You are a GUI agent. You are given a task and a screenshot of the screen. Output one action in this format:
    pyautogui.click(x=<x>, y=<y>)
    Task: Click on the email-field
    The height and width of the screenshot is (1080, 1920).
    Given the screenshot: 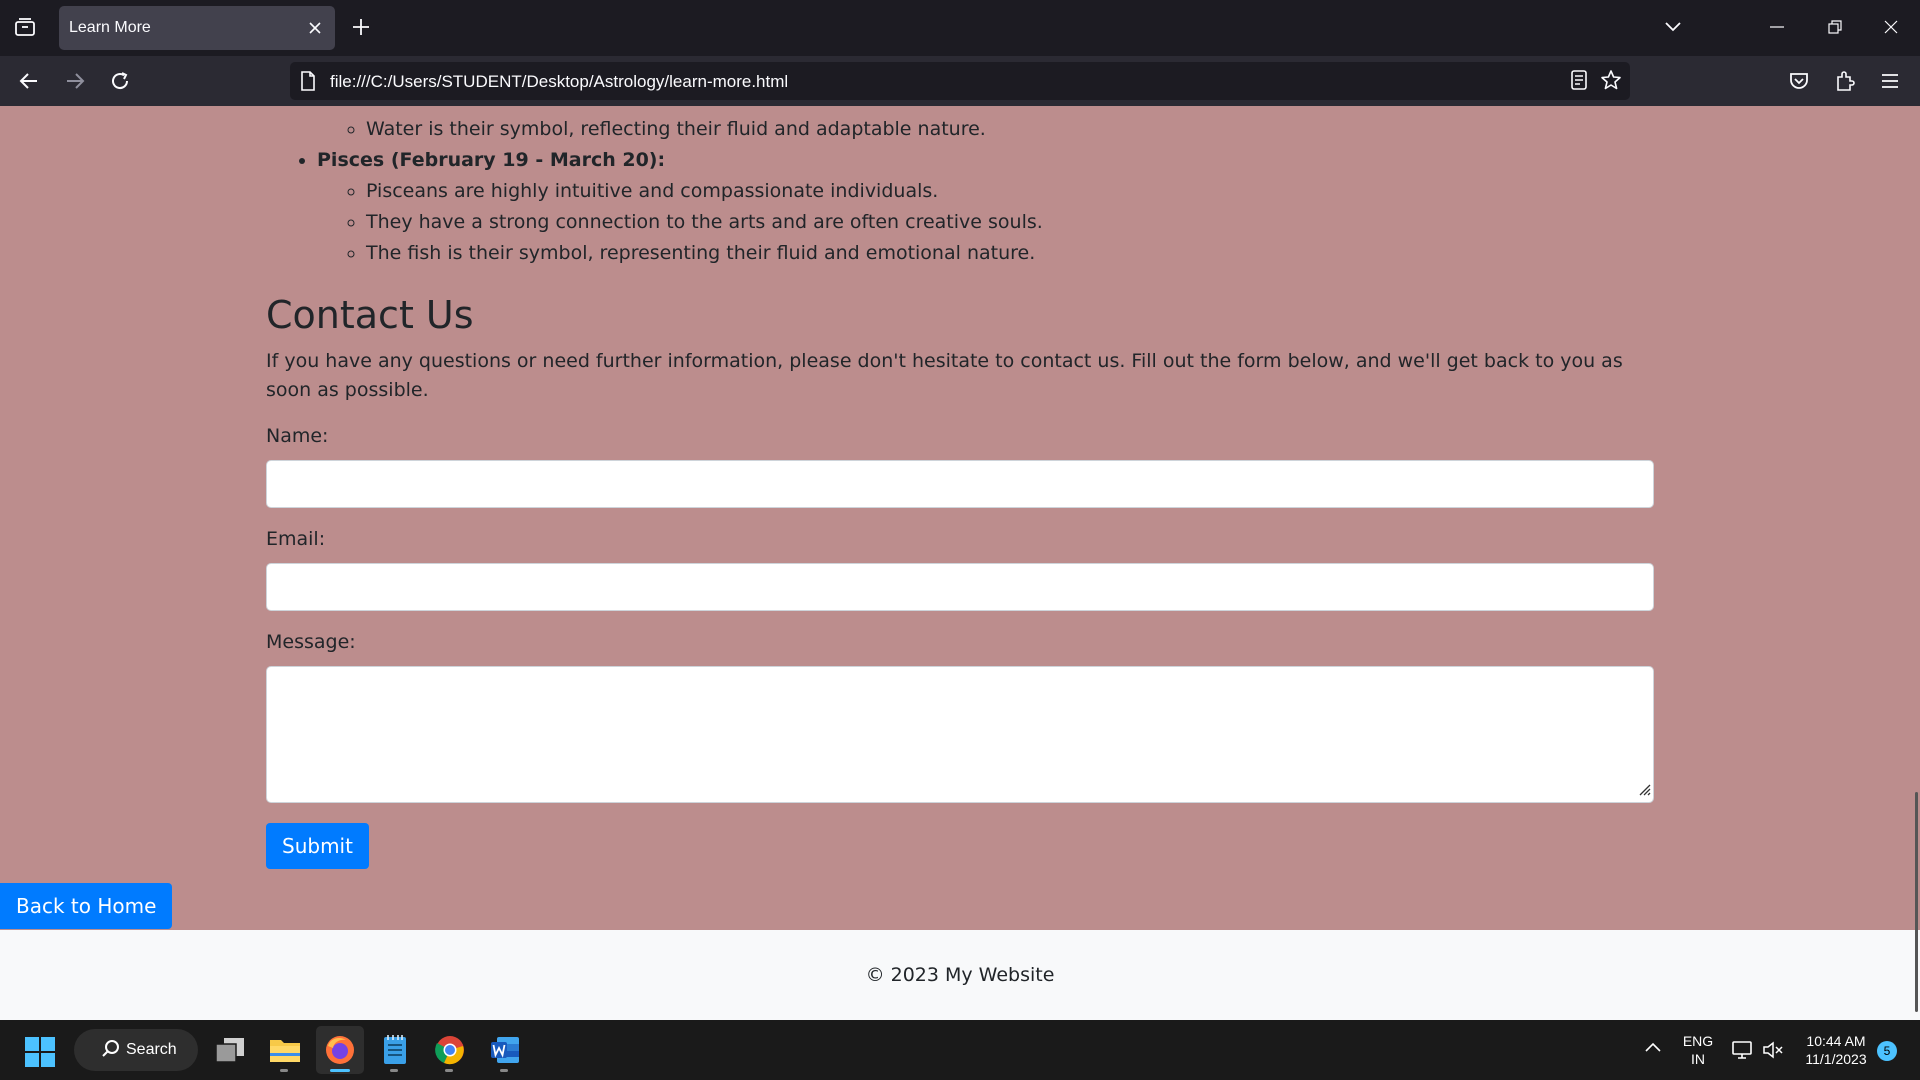 What is the action you would take?
    pyautogui.click(x=960, y=587)
    